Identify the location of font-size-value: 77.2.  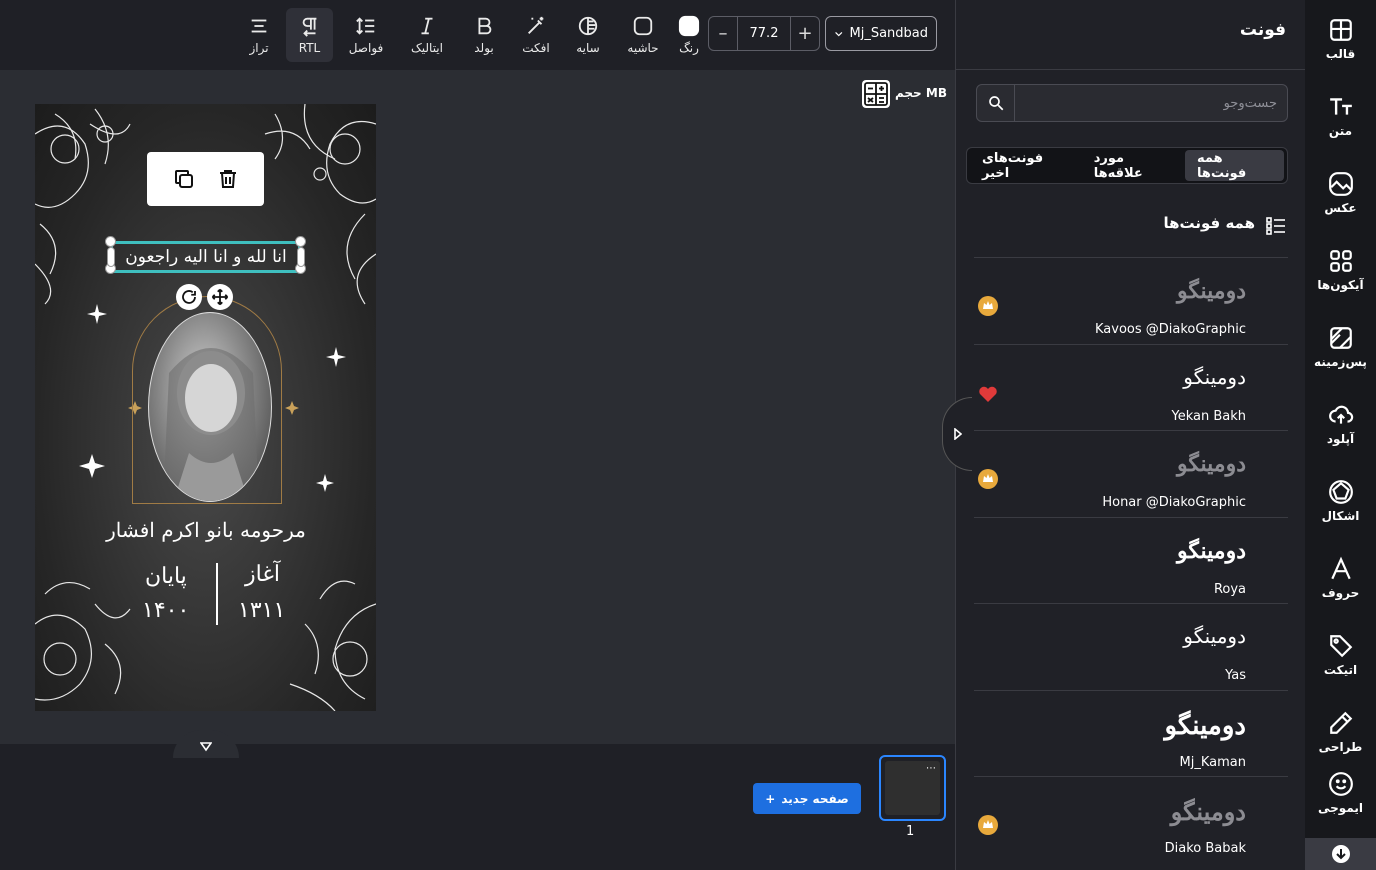
(764, 33).